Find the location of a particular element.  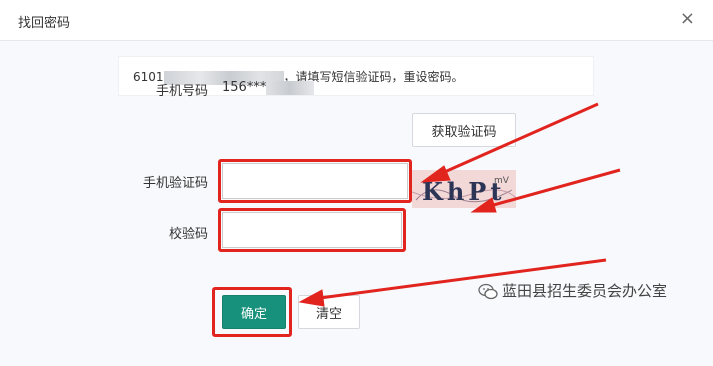

close-icon: × is located at coordinates (687, 18).